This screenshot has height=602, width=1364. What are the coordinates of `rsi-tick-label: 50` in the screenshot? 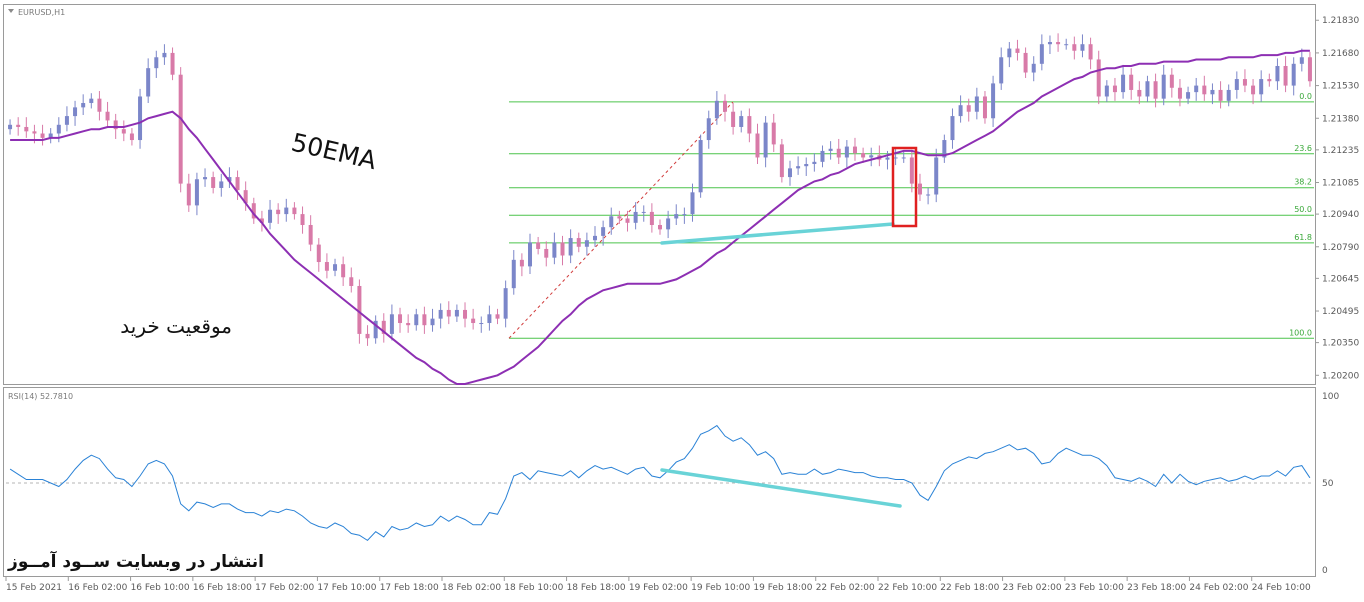 It's located at (1328, 484).